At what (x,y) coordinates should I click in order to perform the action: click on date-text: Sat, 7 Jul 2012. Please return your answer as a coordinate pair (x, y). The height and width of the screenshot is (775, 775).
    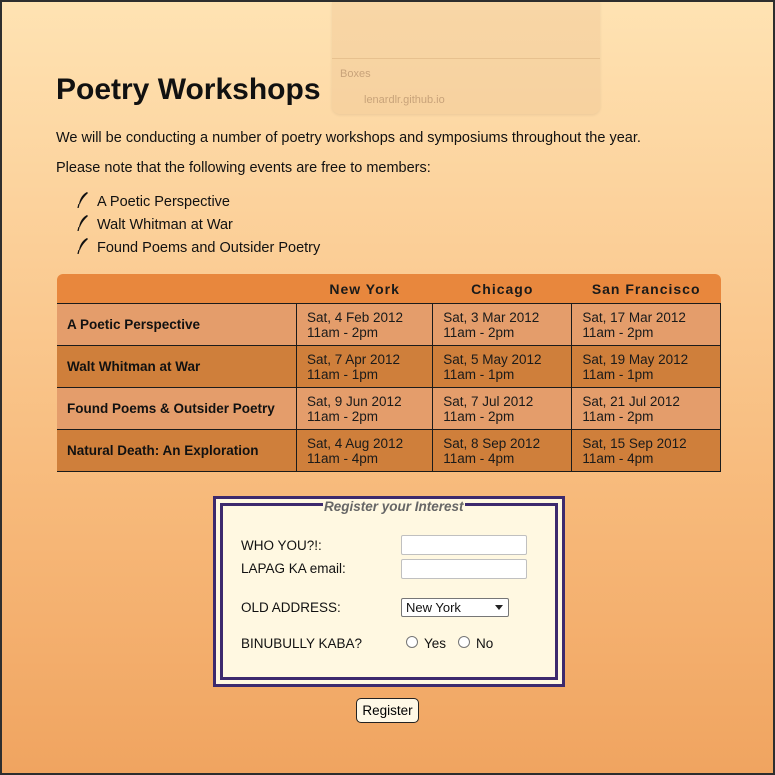
    Looking at the image, I should click on (488, 401).